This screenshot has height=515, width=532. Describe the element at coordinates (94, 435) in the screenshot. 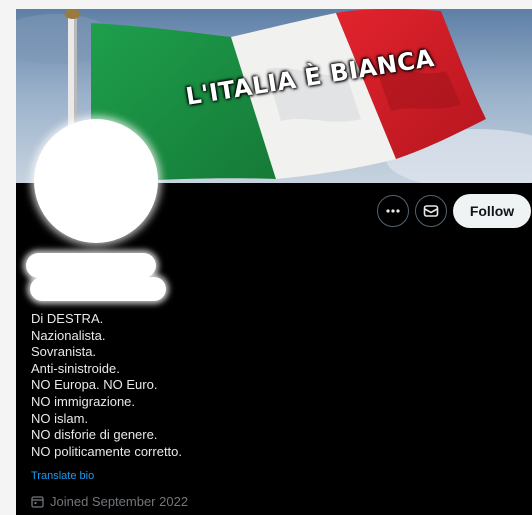

I see `bio-line: NO disforie di genere.` at that location.